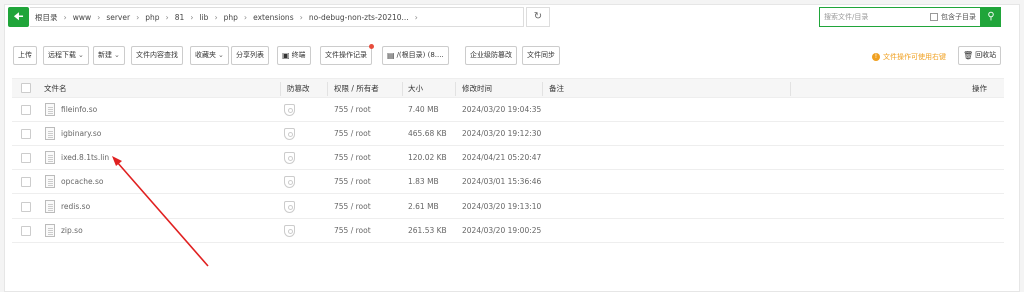 This screenshot has width=1024, height=292. Describe the element at coordinates (54, 17) in the screenshot. I see `crumb-root: 根目录 ›` at that location.